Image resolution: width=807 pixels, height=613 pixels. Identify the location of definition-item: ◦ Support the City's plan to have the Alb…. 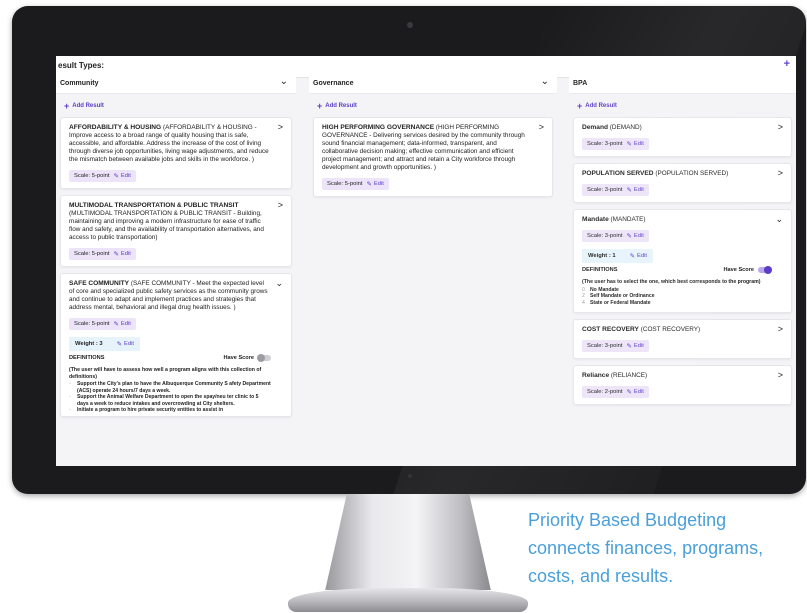
(170, 387).